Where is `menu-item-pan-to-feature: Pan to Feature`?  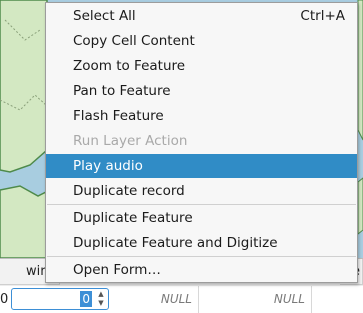 menu-item-pan-to-feature: Pan to Feature is located at coordinates (201, 91).